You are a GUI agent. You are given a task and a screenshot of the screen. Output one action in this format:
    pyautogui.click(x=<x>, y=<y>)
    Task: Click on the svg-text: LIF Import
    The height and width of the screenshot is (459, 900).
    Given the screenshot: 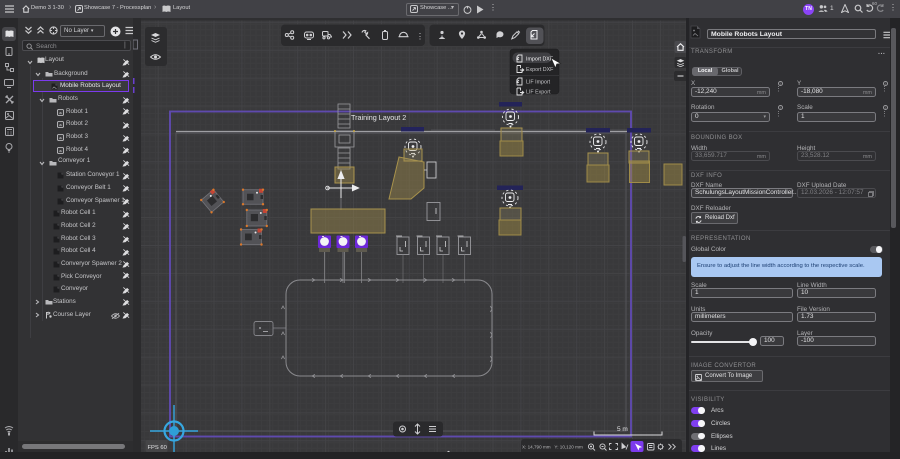 What is the action you would take?
    pyautogui.click(x=538, y=83)
    